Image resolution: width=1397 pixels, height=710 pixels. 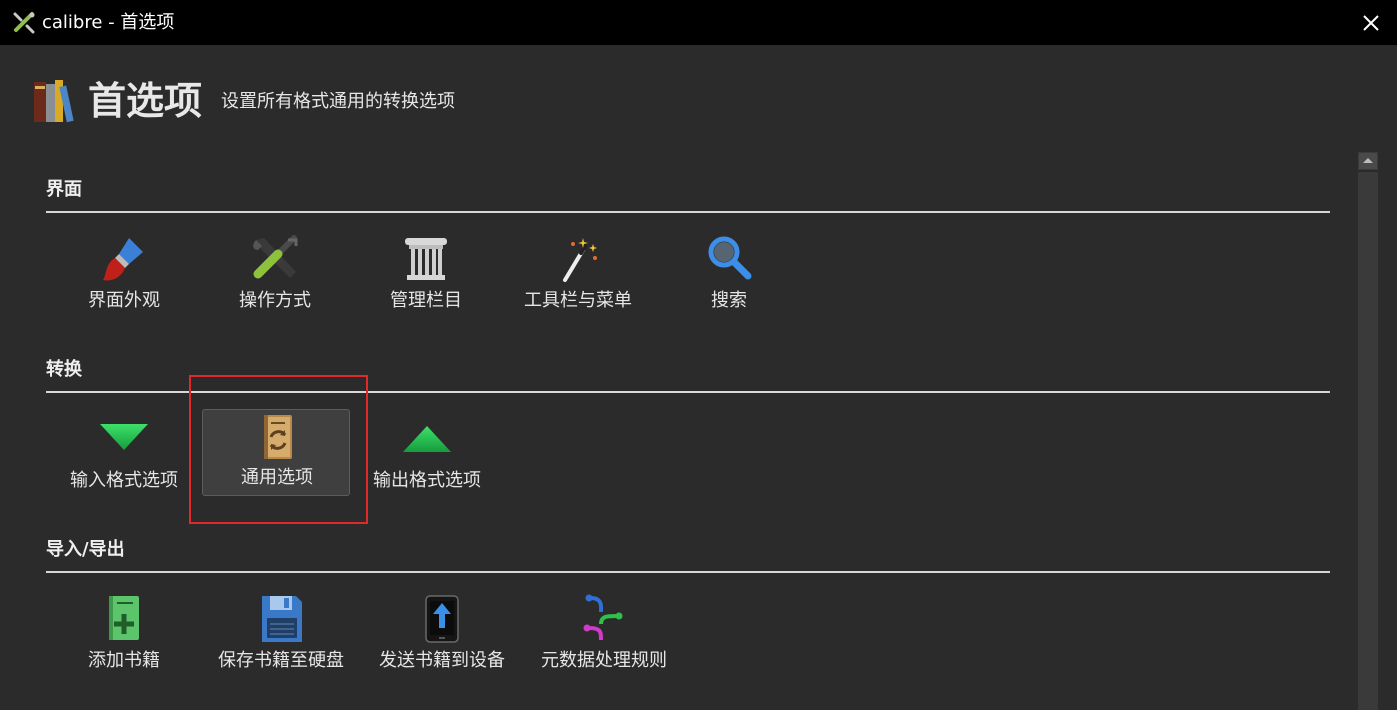 What do you see at coordinates (145, 101) in the screenshot?
I see `page-title: 首选项` at bounding box center [145, 101].